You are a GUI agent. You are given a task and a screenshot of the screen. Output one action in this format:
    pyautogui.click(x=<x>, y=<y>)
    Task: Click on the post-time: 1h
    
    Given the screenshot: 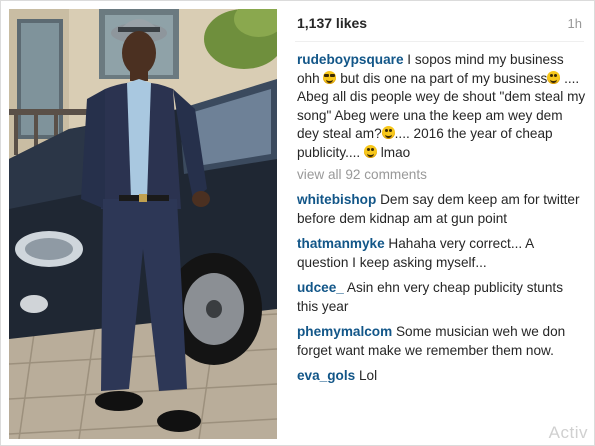 What is the action you would take?
    pyautogui.click(x=575, y=23)
    